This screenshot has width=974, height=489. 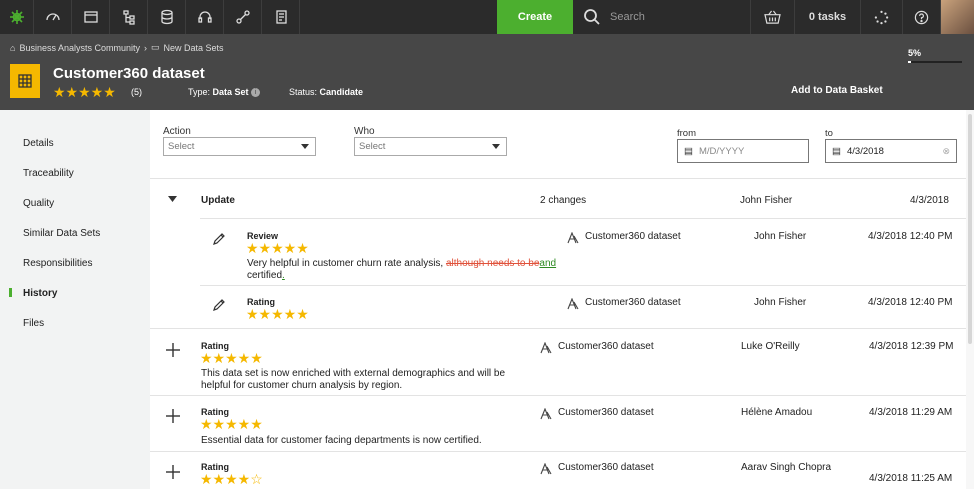 What do you see at coordinates (372, 146) in the screenshot?
I see `who-select-value: Select` at bounding box center [372, 146].